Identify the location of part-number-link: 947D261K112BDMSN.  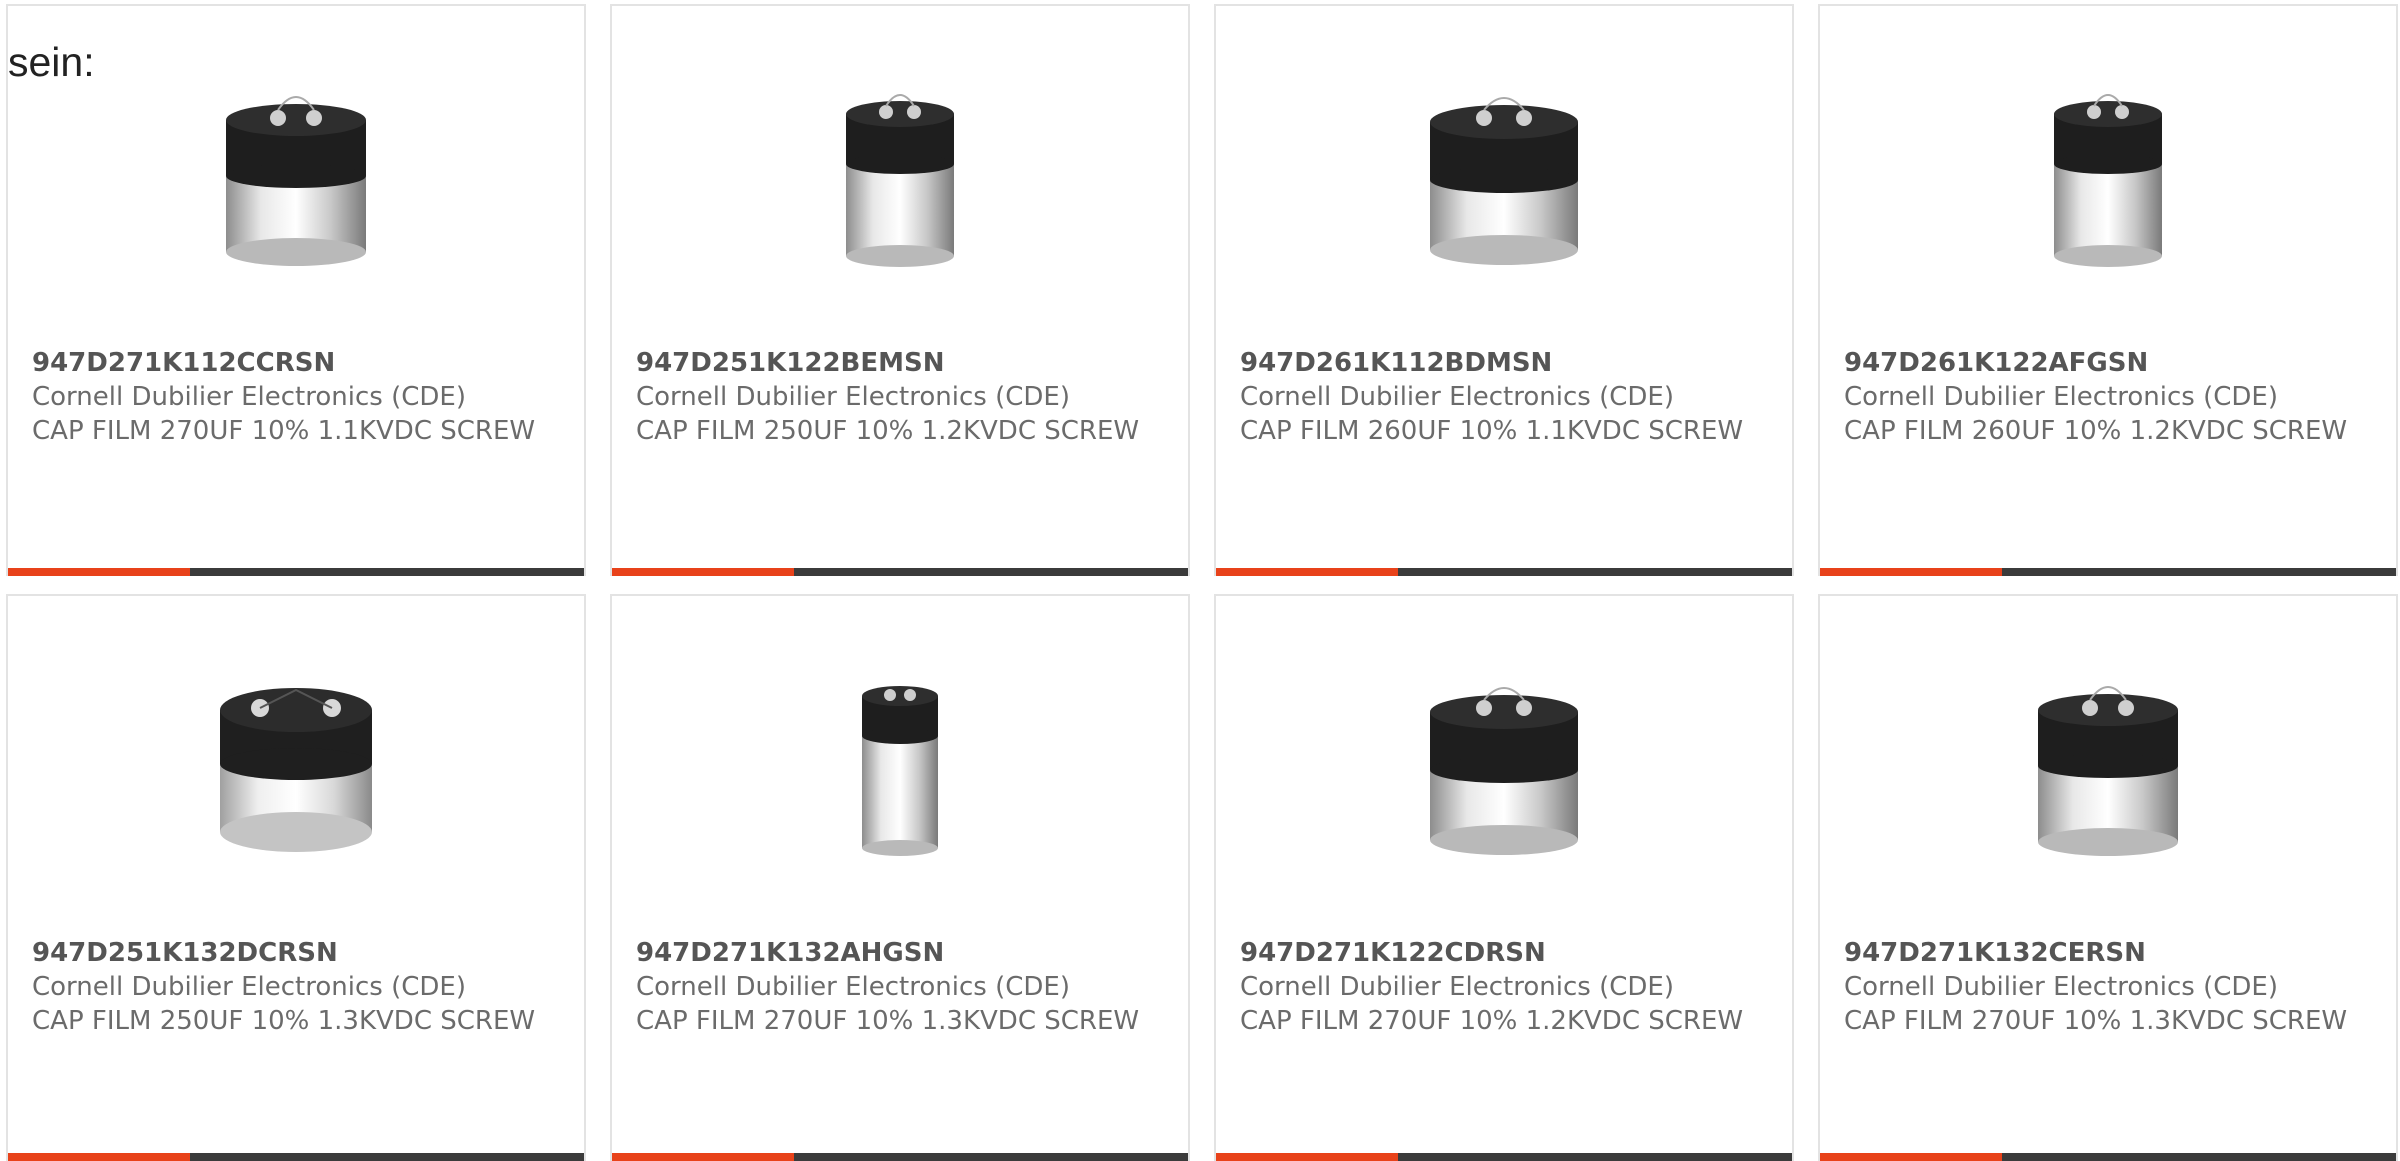
(1510, 363).